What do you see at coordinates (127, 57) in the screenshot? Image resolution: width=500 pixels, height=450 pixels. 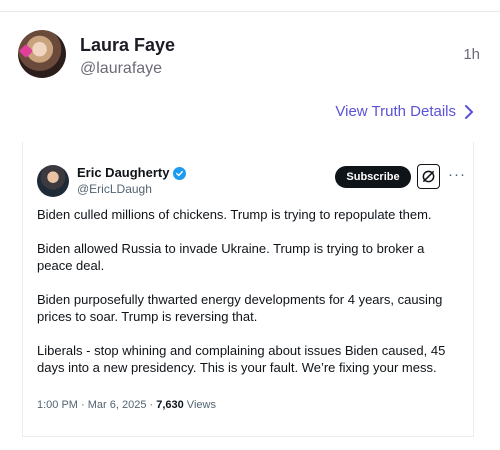 I see `author-info: Laura Faye @laurafaye` at bounding box center [127, 57].